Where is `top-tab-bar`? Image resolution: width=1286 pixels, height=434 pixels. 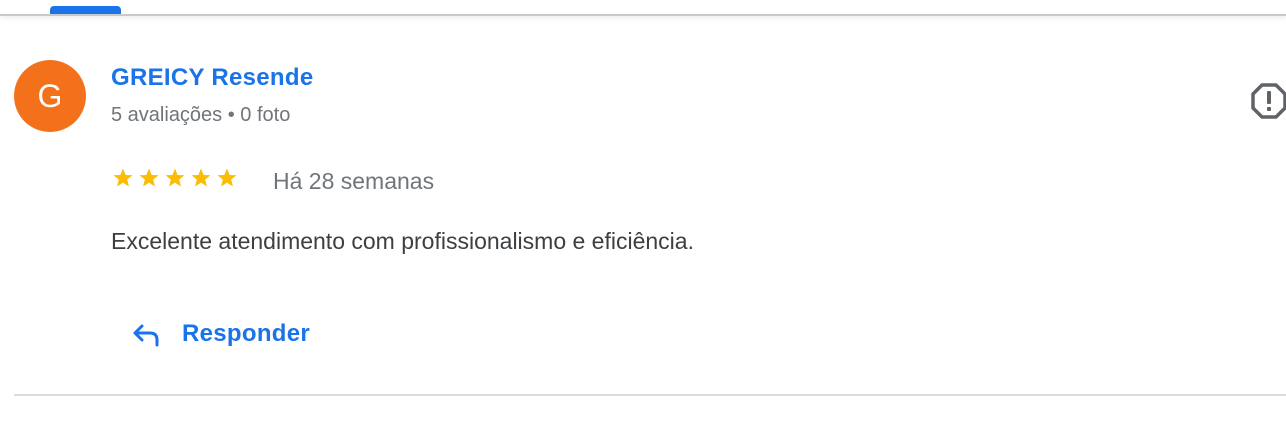 top-tab-bar is located at coordinates (643, 8).